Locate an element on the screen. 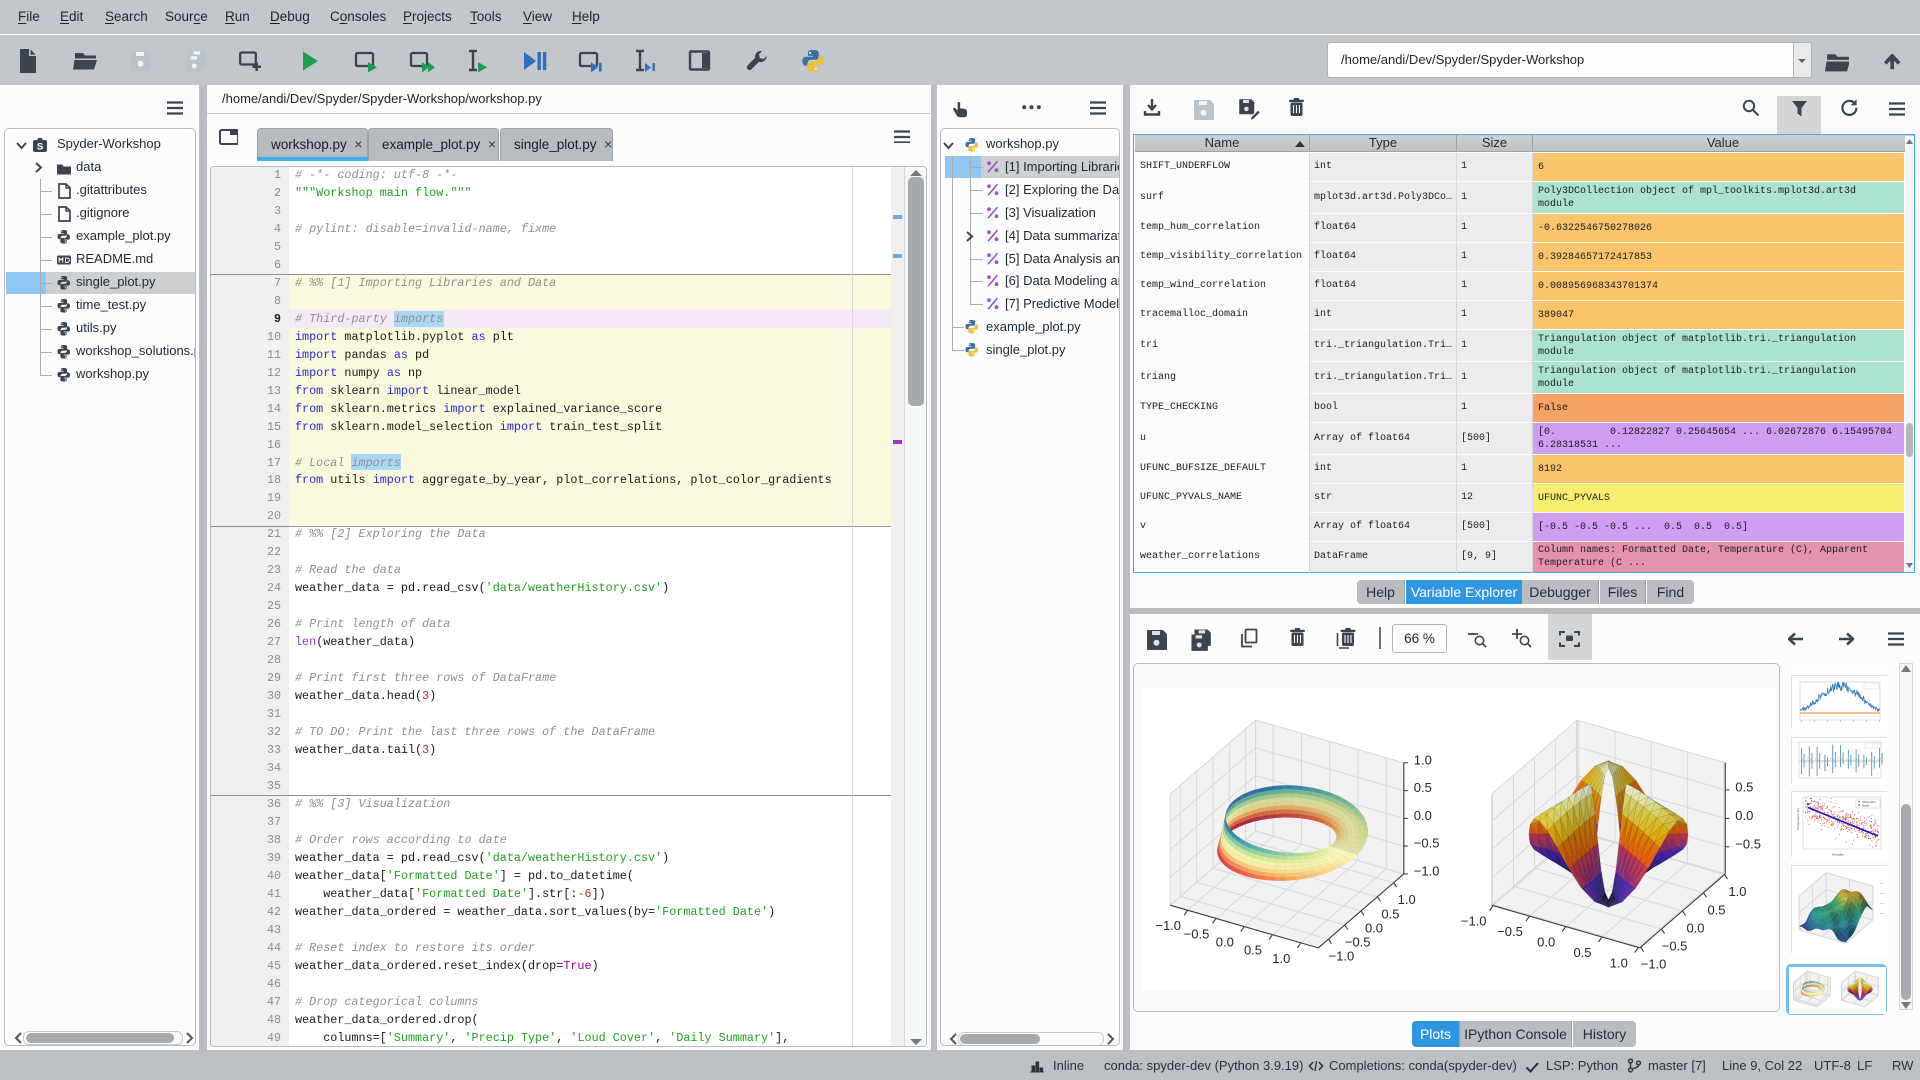  svg-text: Humidity is located at coordinates (1838, 855).